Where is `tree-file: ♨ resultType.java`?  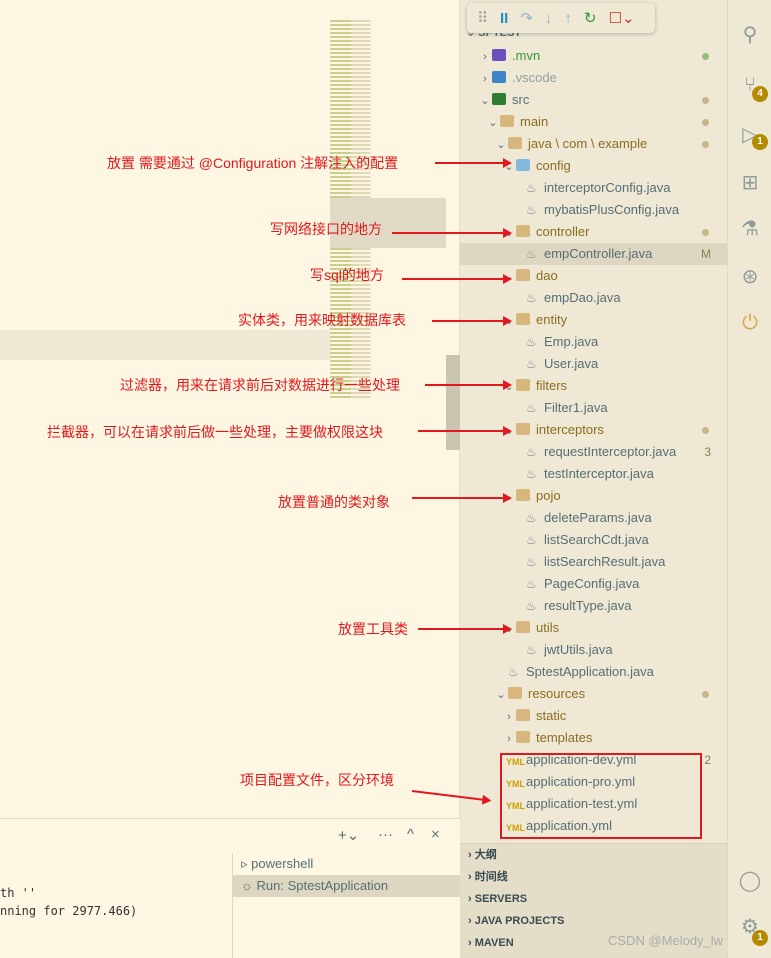 tree-file: ♨ resultType.java is located at coordinates (593, 606).